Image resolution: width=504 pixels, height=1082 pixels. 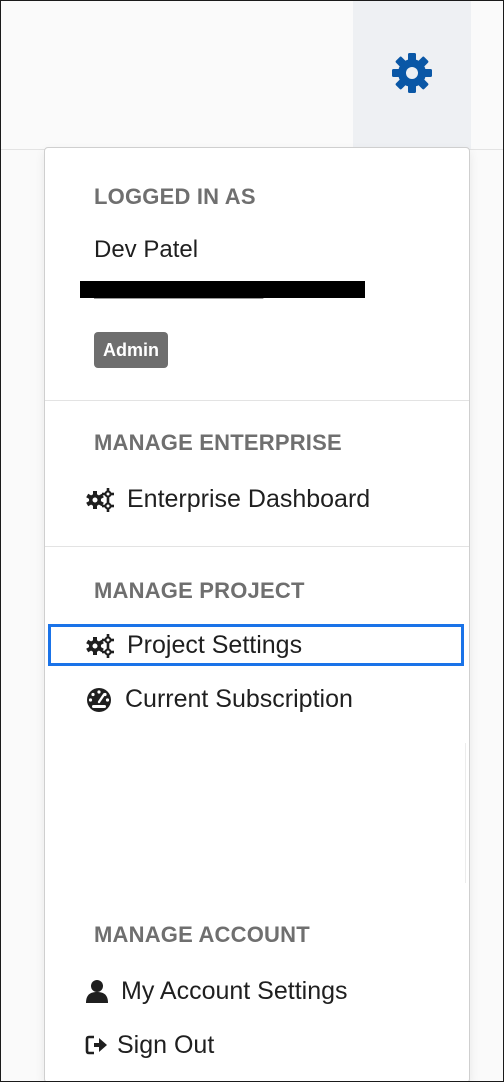 What do you see at coordinates (166, 1044) in the screenshot?
I see `sign-out-label: Sign Out` at bounding box center [166, 1044].